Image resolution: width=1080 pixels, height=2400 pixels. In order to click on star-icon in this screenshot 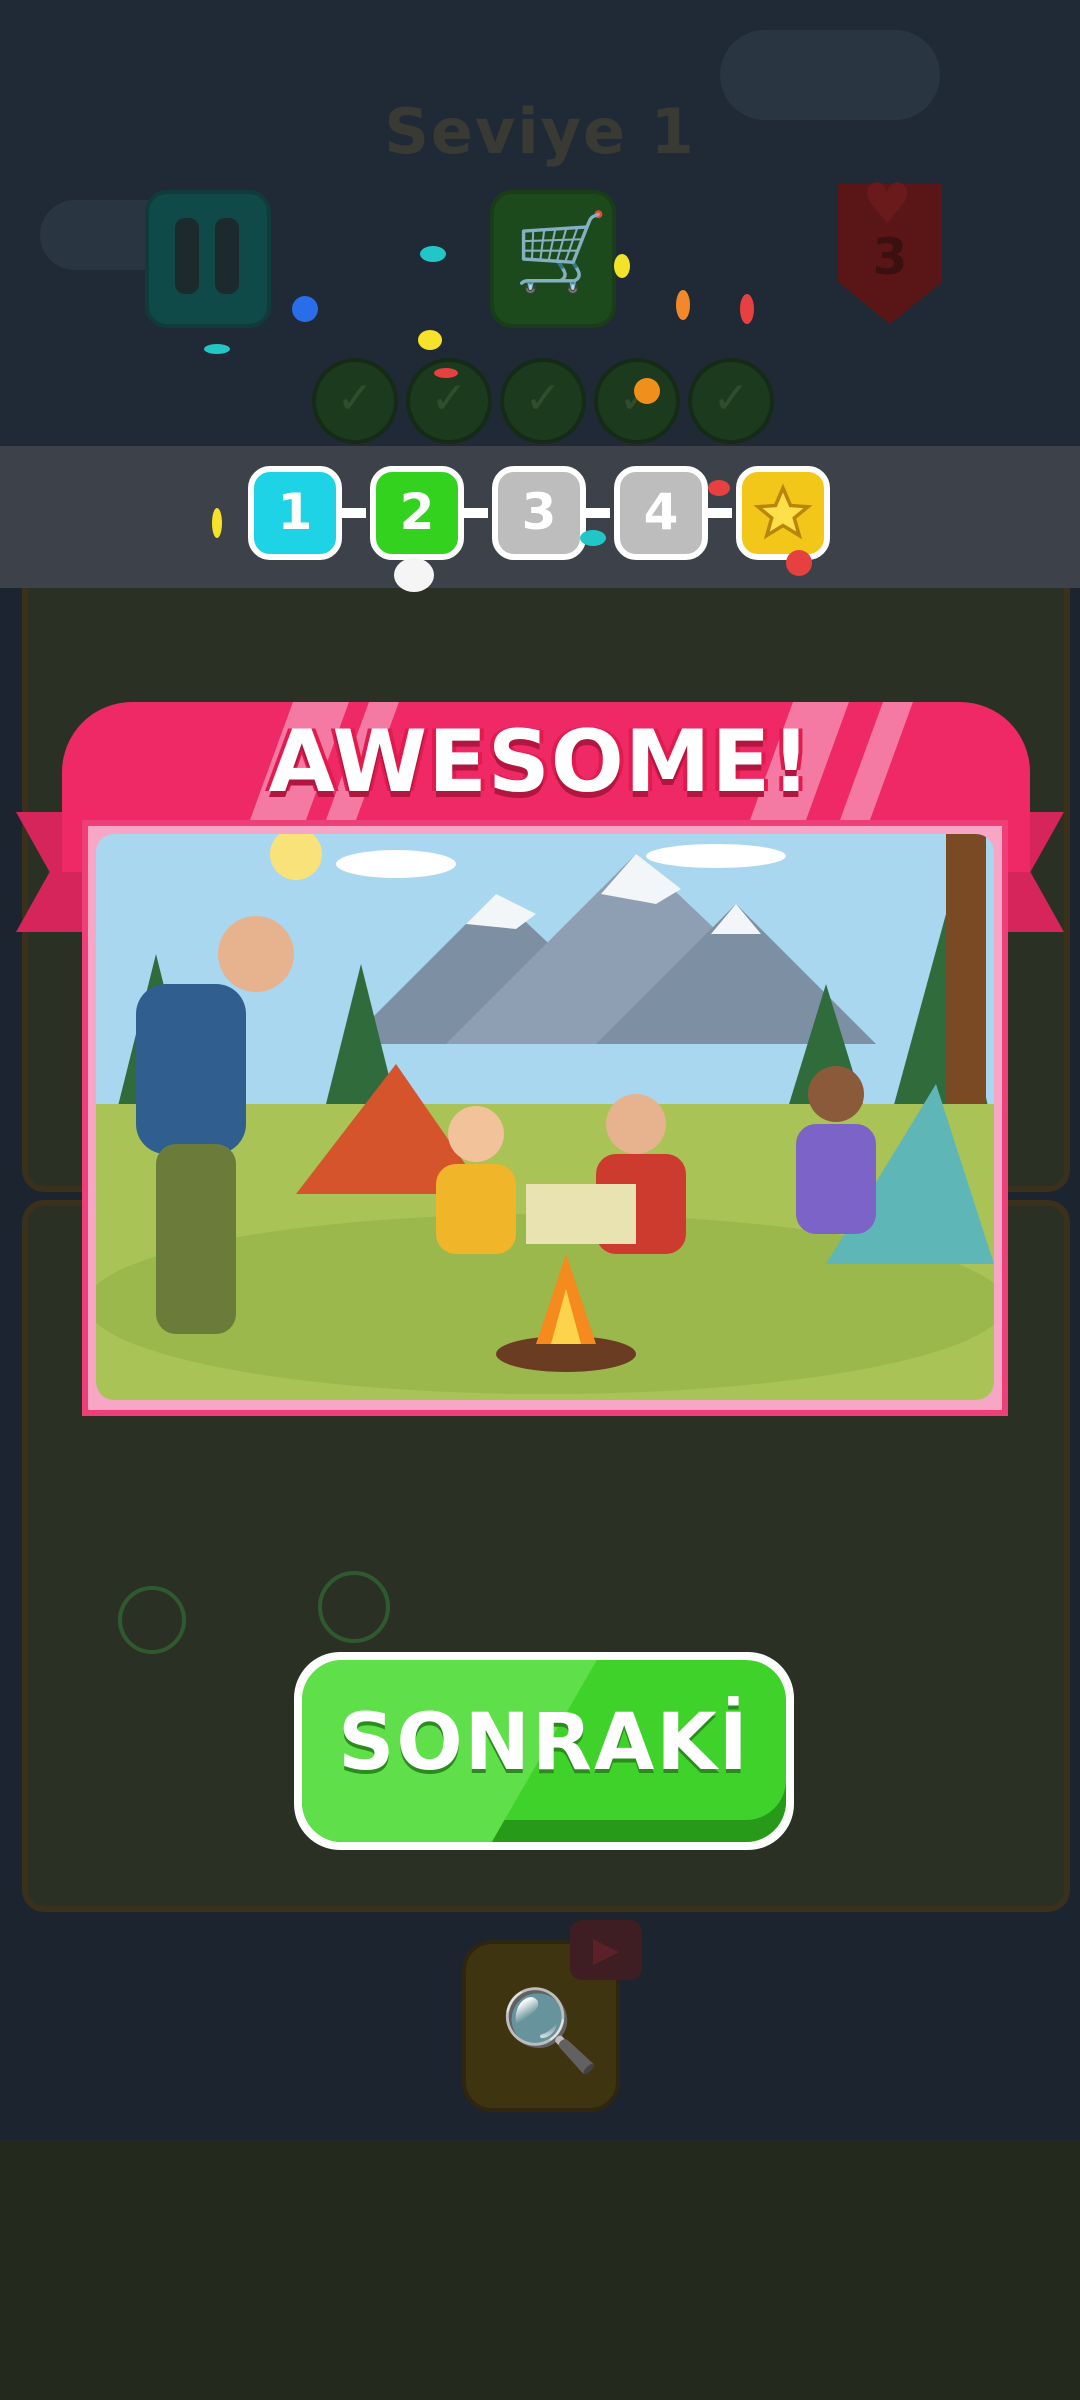, I will do `click(783, 511)`.